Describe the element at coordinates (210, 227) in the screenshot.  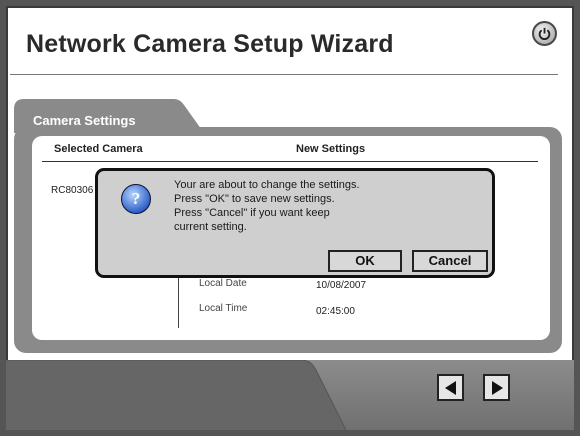
I see `dialog-message-line-4: current setting.` at that location.